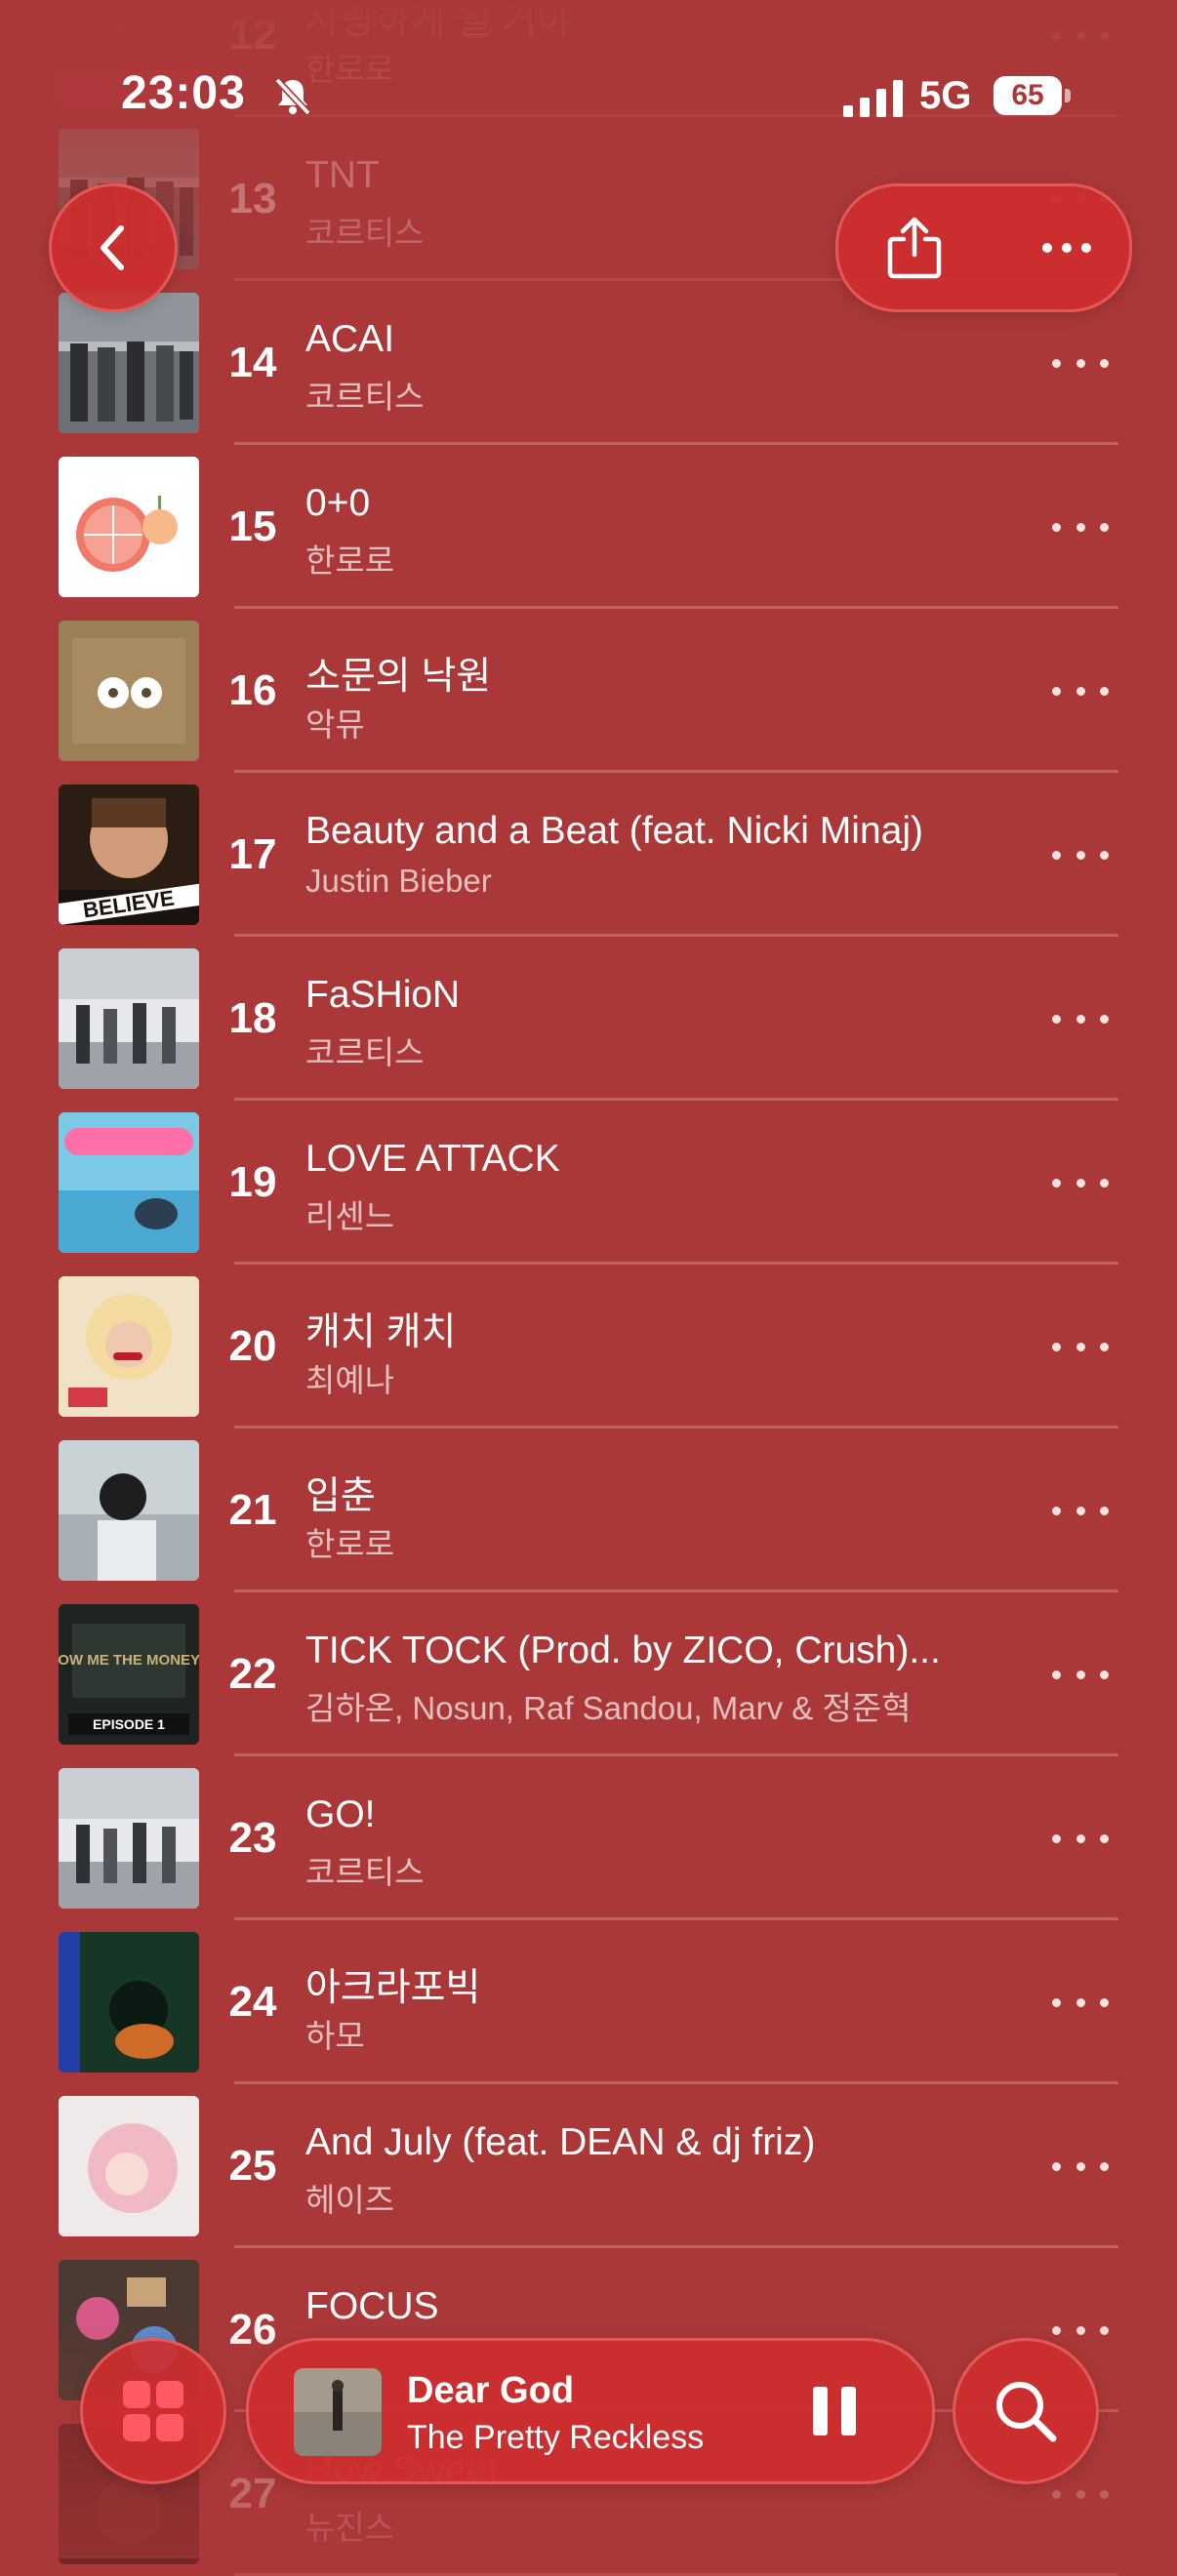 The width and height of the screenshot is (1177, 2576). I want to click on bell-slash-icon, so click(292, 96).